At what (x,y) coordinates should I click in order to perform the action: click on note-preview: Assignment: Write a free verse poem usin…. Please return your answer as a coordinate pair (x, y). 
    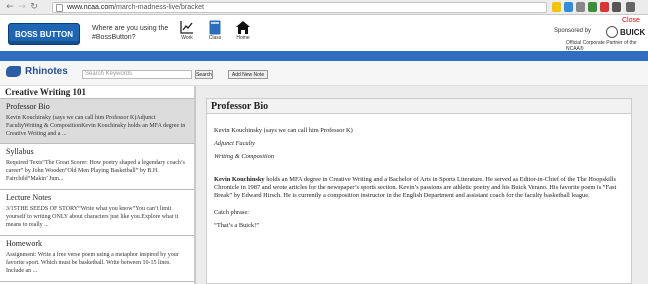
    Looking at the image, I should click on (92, 263).